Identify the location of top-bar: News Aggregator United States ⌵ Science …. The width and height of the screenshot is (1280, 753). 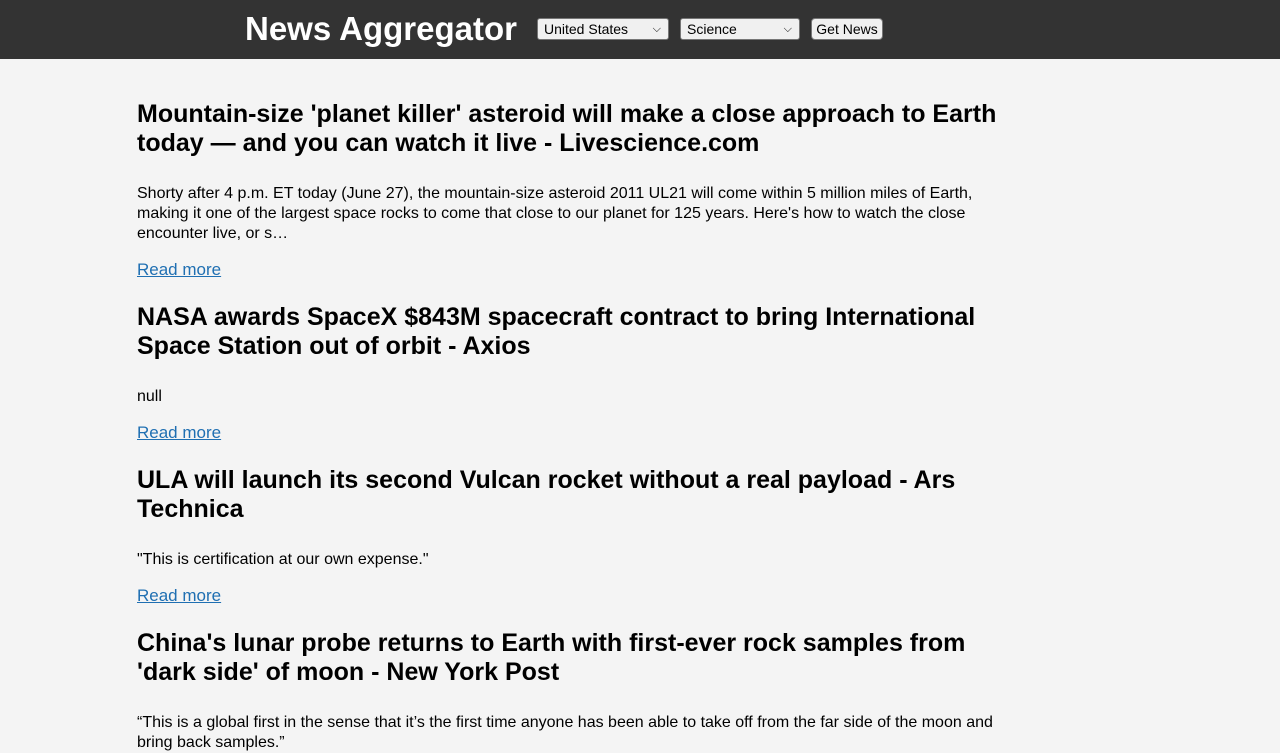
(640, 29).